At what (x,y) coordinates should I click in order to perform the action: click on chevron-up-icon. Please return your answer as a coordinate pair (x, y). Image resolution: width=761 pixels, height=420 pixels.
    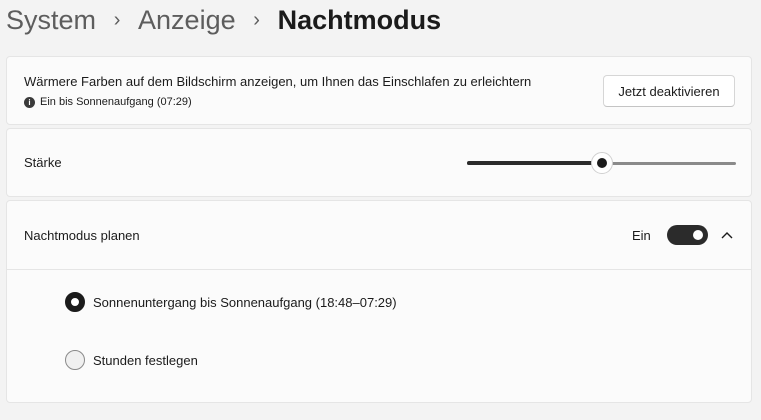
    Looking at the image, I should click on (727, 235).